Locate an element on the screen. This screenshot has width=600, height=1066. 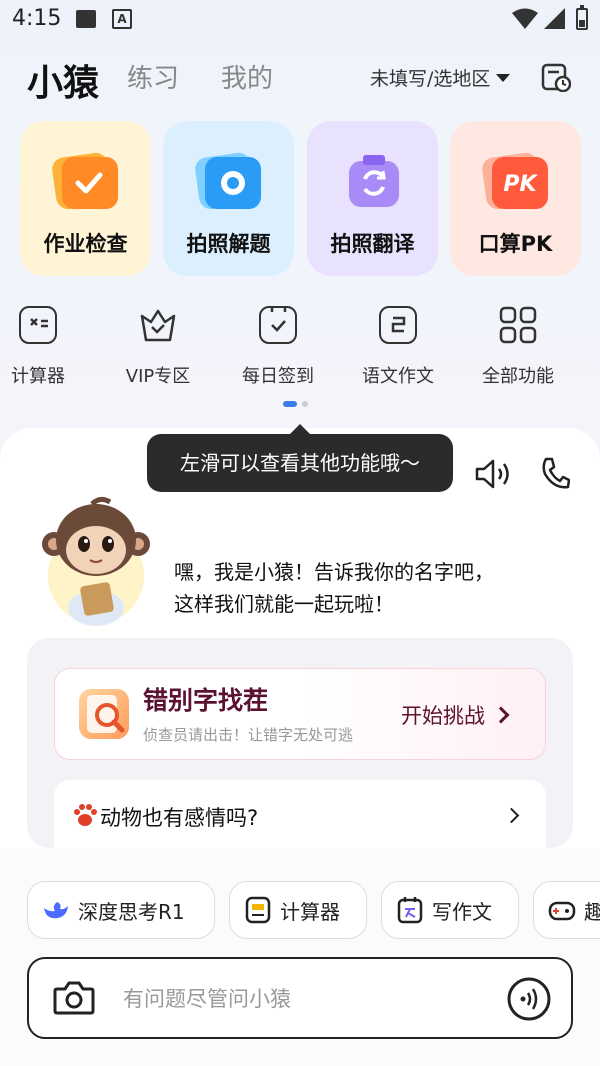
ask-input-bar: 有问题尽管问小猿 is located at coordinates (300, 998).